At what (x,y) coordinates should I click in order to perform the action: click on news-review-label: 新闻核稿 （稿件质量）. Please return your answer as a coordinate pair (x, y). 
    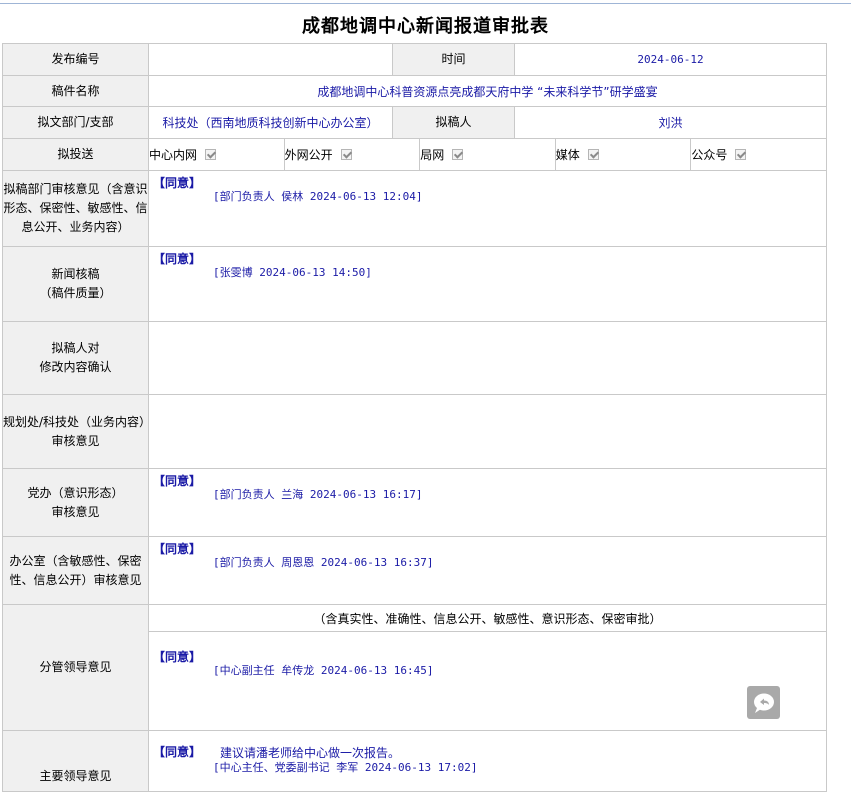
    Looking at the image, I should click on (75, 284).